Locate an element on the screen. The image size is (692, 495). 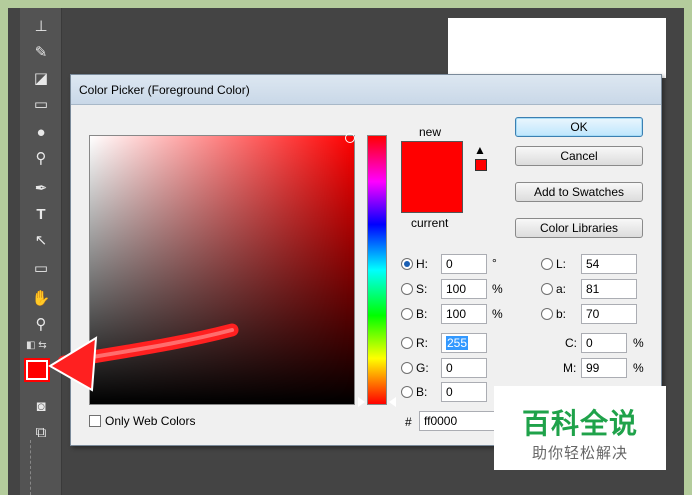
watermark-logo: 百科全说 助你轻松解决 is located at coordinates (580, 428).